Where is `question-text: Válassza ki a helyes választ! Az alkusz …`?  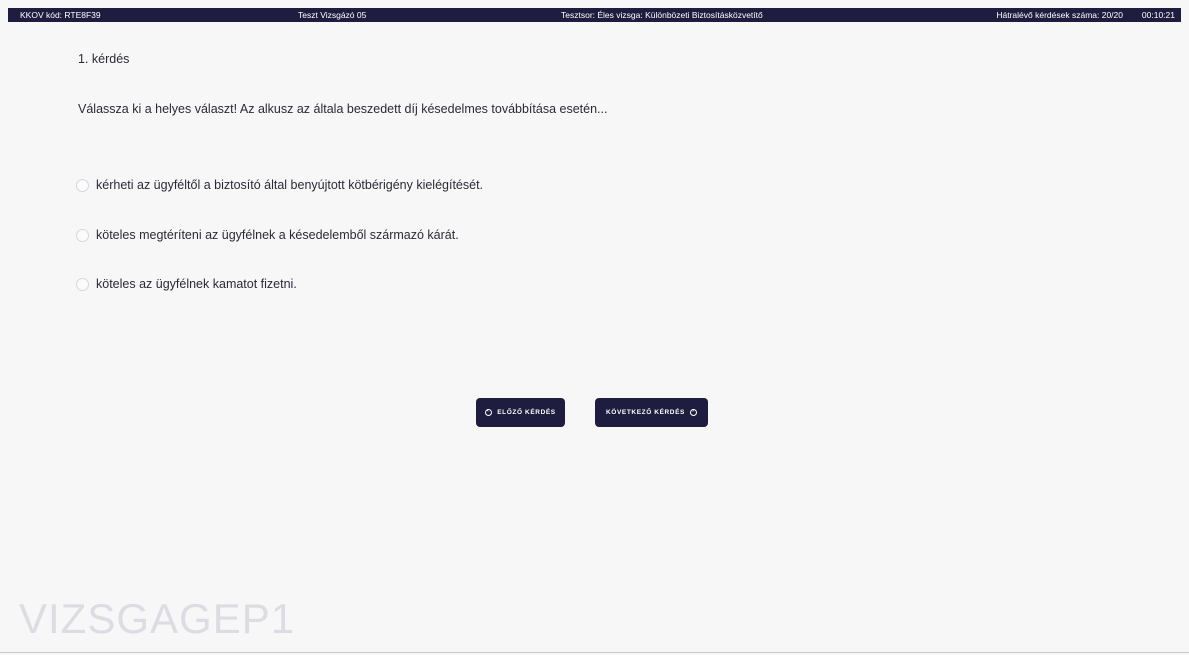 question-text: Válassza ki a helyes választ! Az alkusz … is located at coordinates (343, 109).